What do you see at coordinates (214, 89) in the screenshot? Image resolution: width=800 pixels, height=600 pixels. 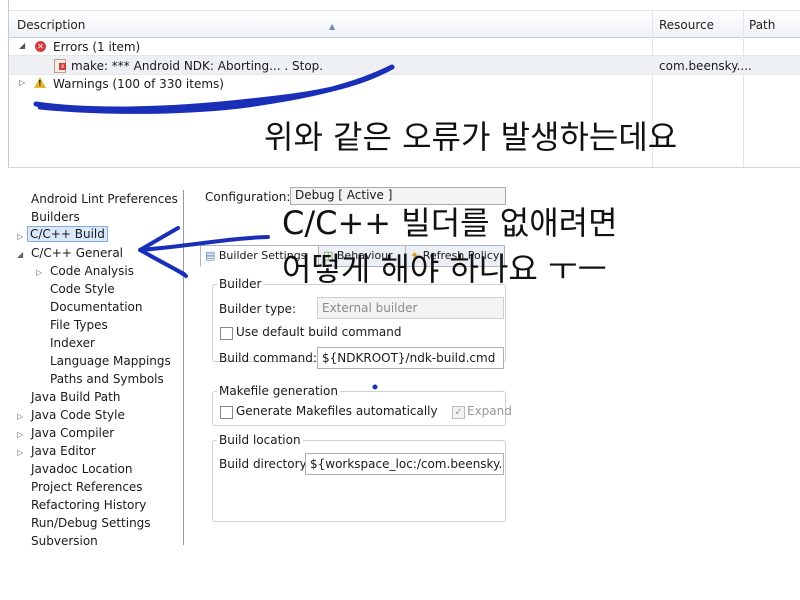 I see `blue-underline-scribble` at bounding box center [214, 89].